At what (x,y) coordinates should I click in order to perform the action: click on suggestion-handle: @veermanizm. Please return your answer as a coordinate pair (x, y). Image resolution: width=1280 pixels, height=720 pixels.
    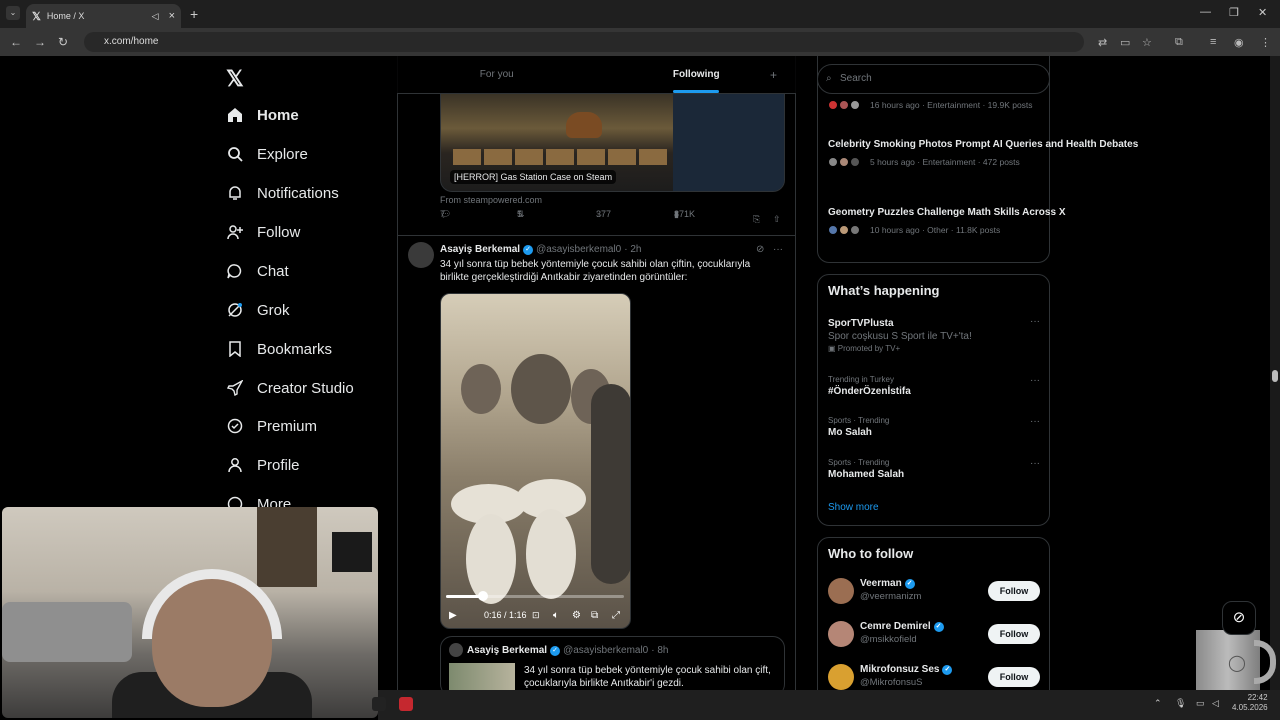
    Looking at the image, I should click on (891, 596).